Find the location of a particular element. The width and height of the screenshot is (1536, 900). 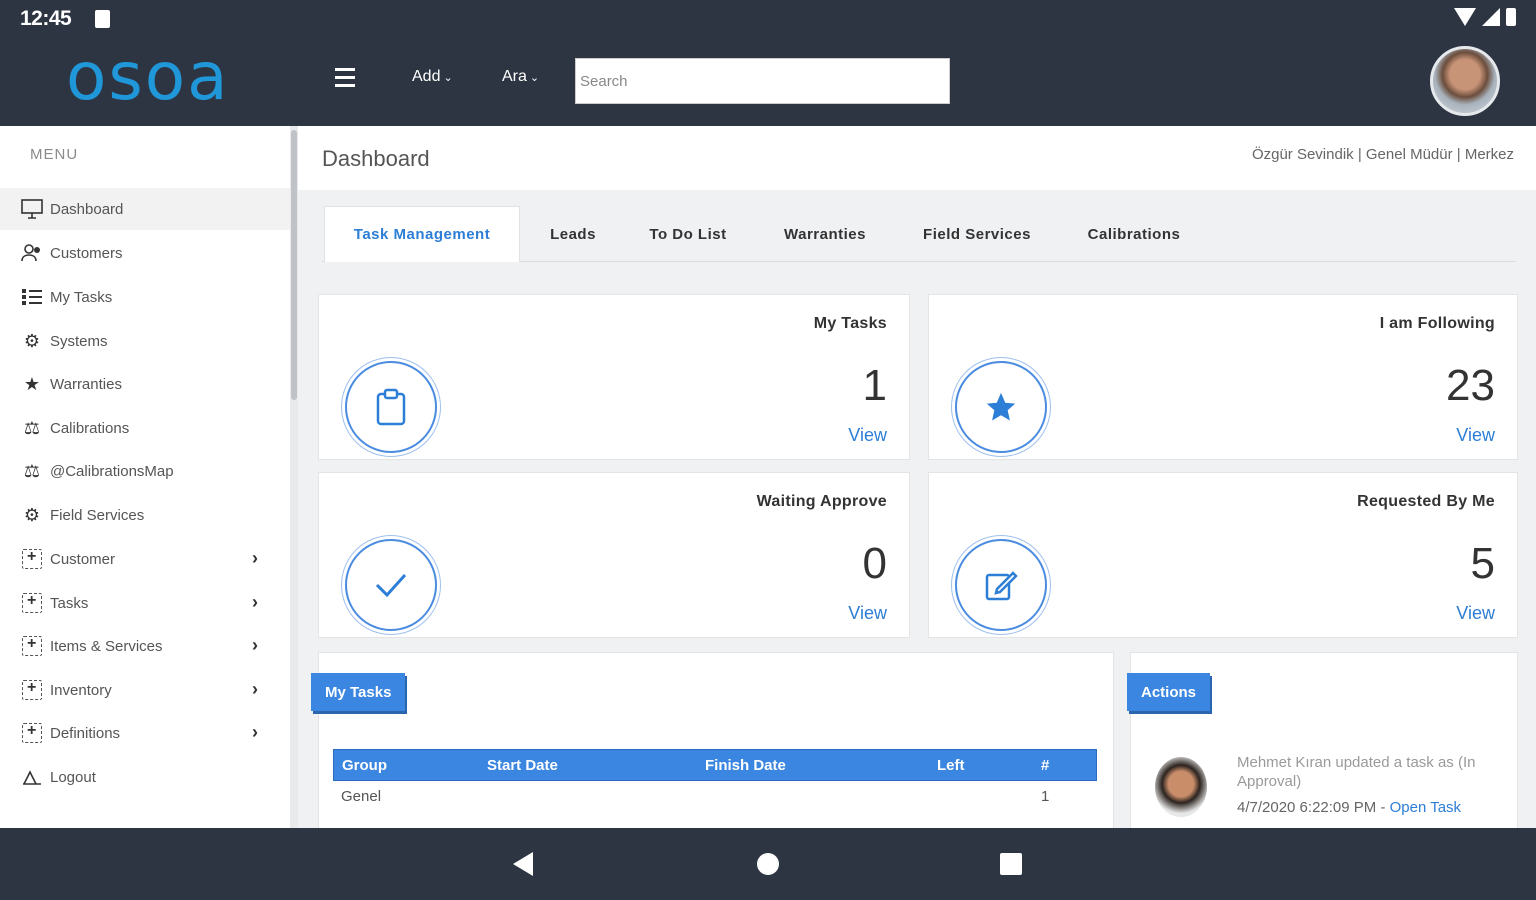

system-nav-bar is located at coordinates (768, 864).